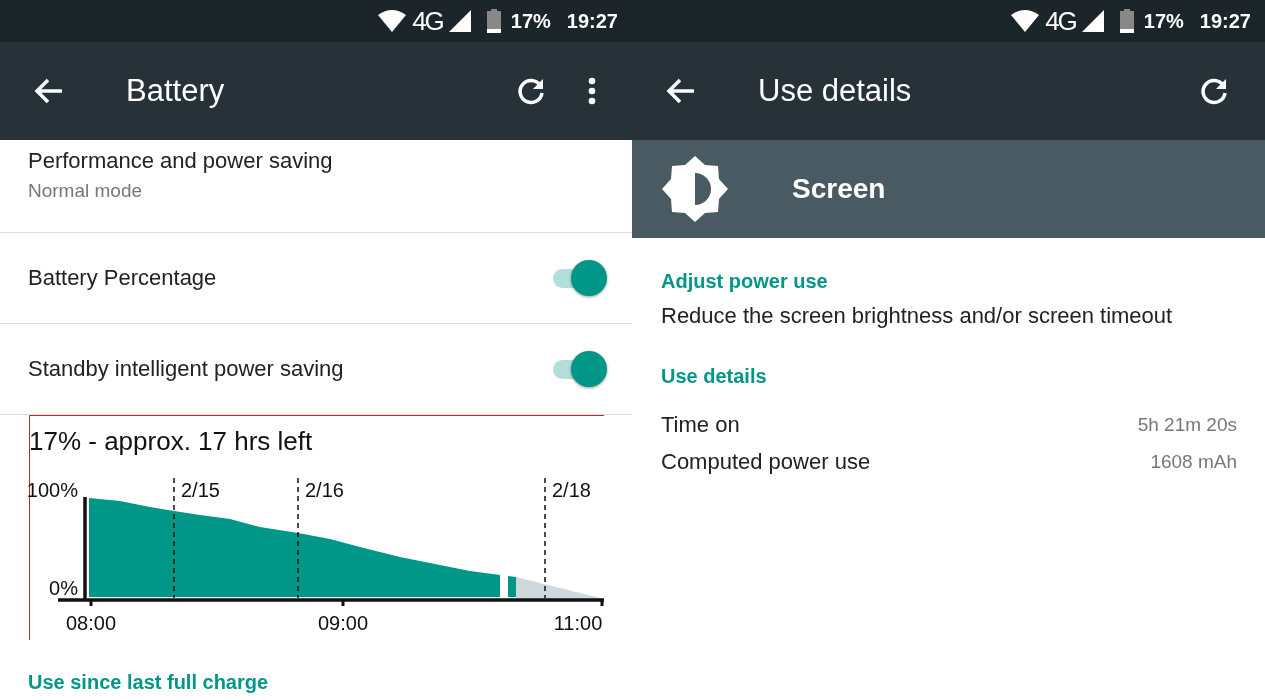  Describe the element at coordinates (839, 189) in the screenshot. I see `header-title: Screen` at that location.